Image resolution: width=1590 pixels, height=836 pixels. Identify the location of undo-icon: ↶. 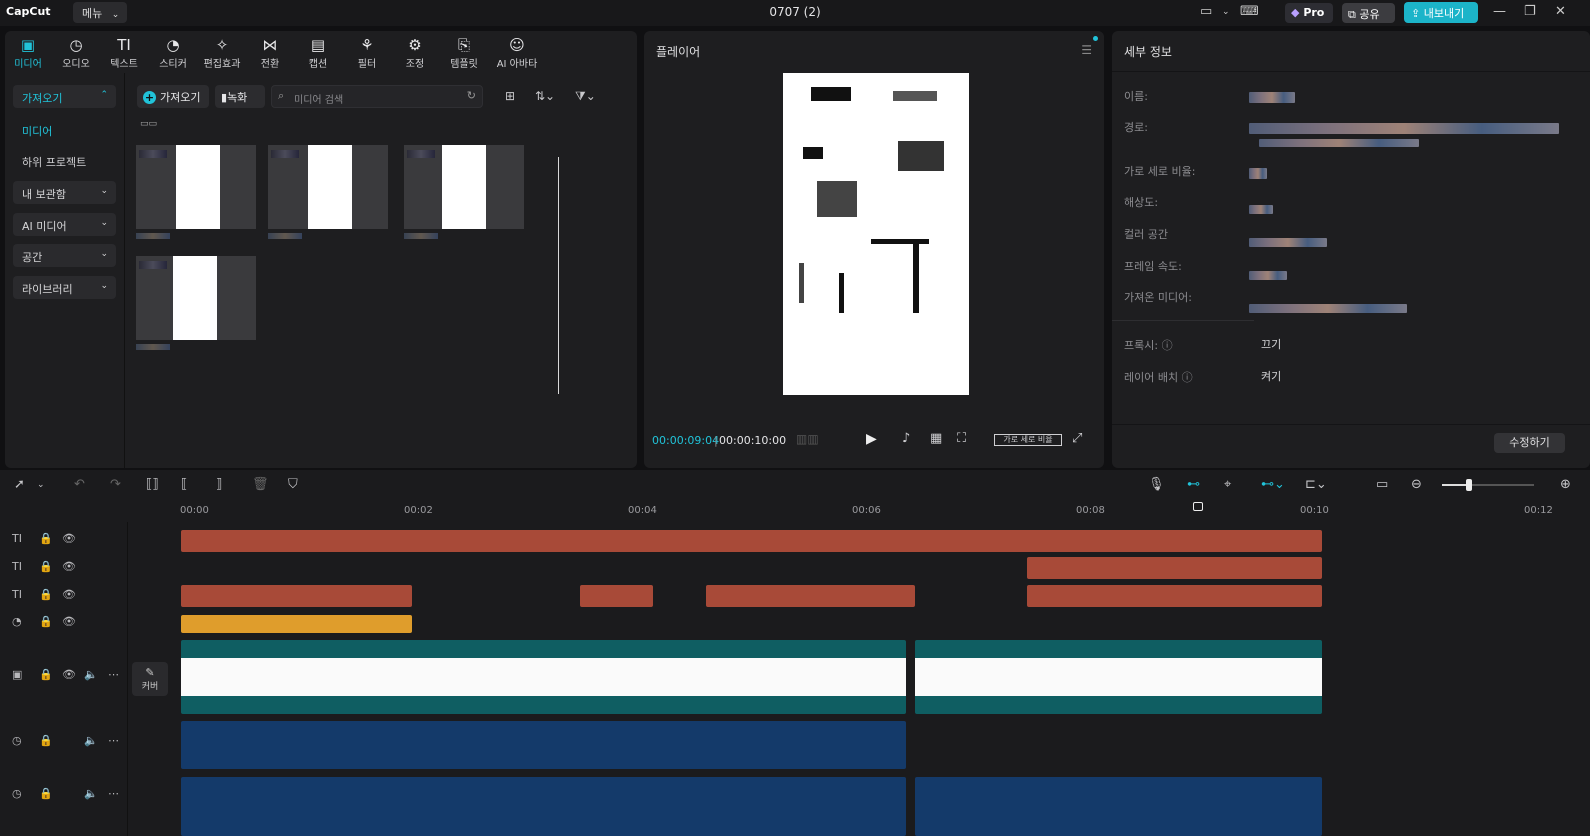
(79, 484).